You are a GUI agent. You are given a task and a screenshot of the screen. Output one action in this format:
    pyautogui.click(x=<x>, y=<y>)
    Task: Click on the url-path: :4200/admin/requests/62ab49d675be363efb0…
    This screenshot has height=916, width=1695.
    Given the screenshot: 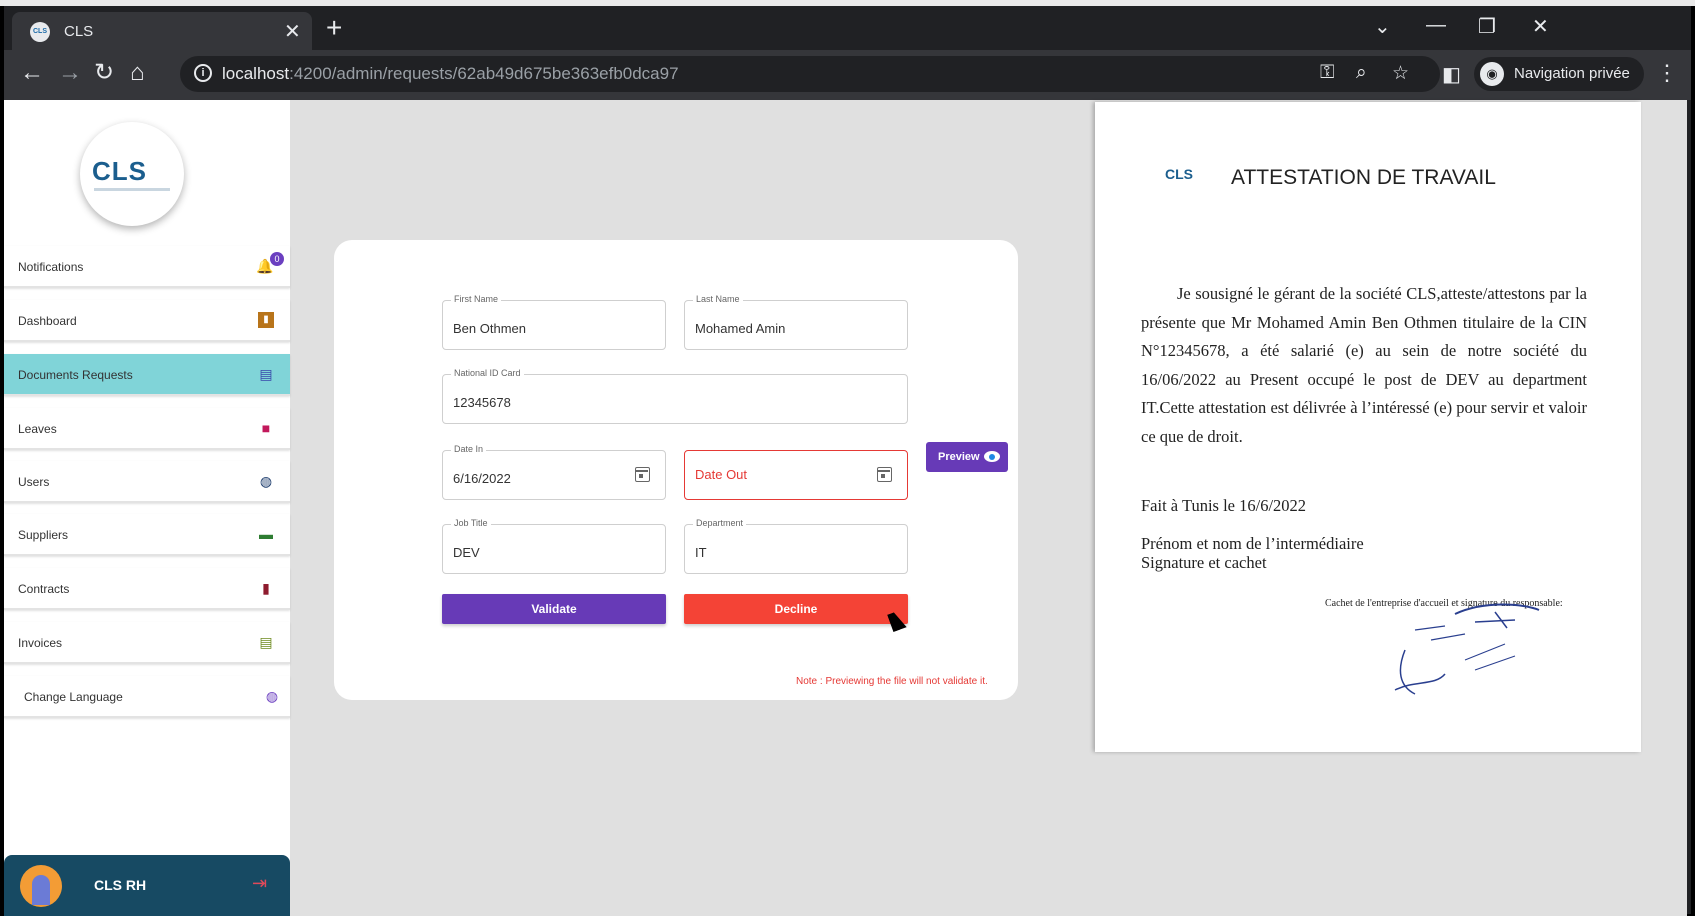 What is the action you would take?
    pyautogui.click(x=484, y=73)
    